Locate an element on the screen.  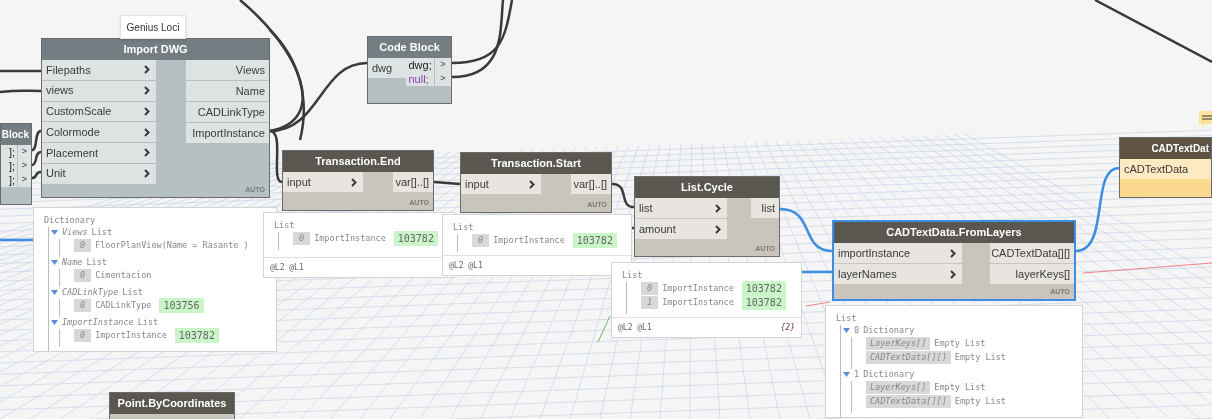
input-port: amount is located at coordinates (681, 229).